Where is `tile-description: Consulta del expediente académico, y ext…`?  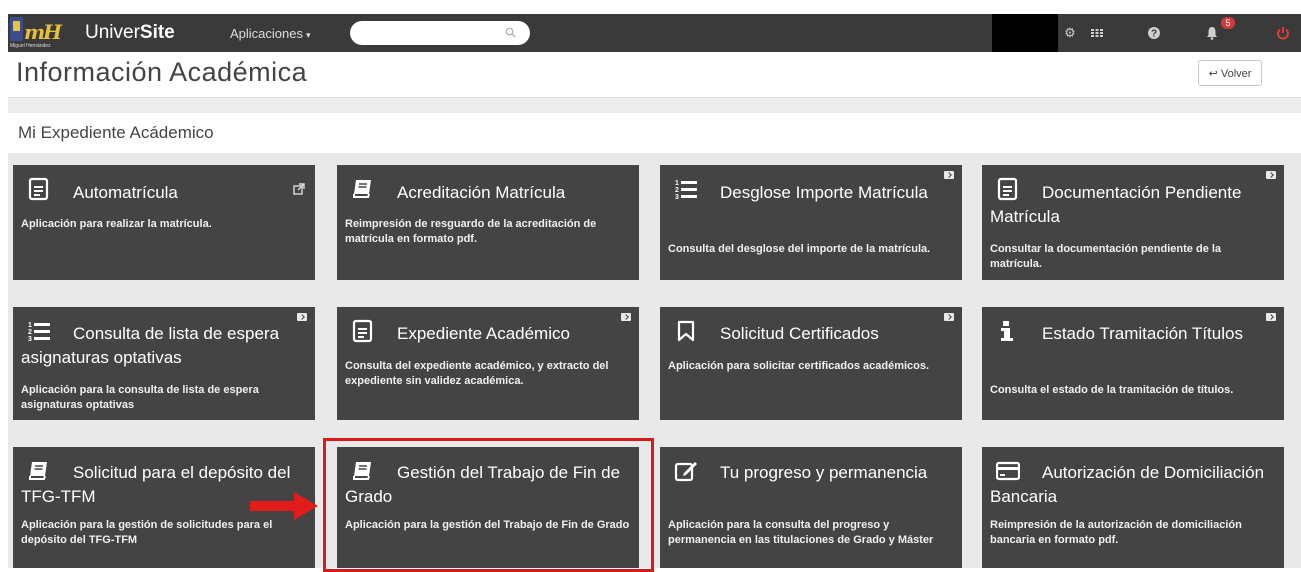 tile-description: Consulta del expediente académico, y ext… is located at coordinates (477, 373).